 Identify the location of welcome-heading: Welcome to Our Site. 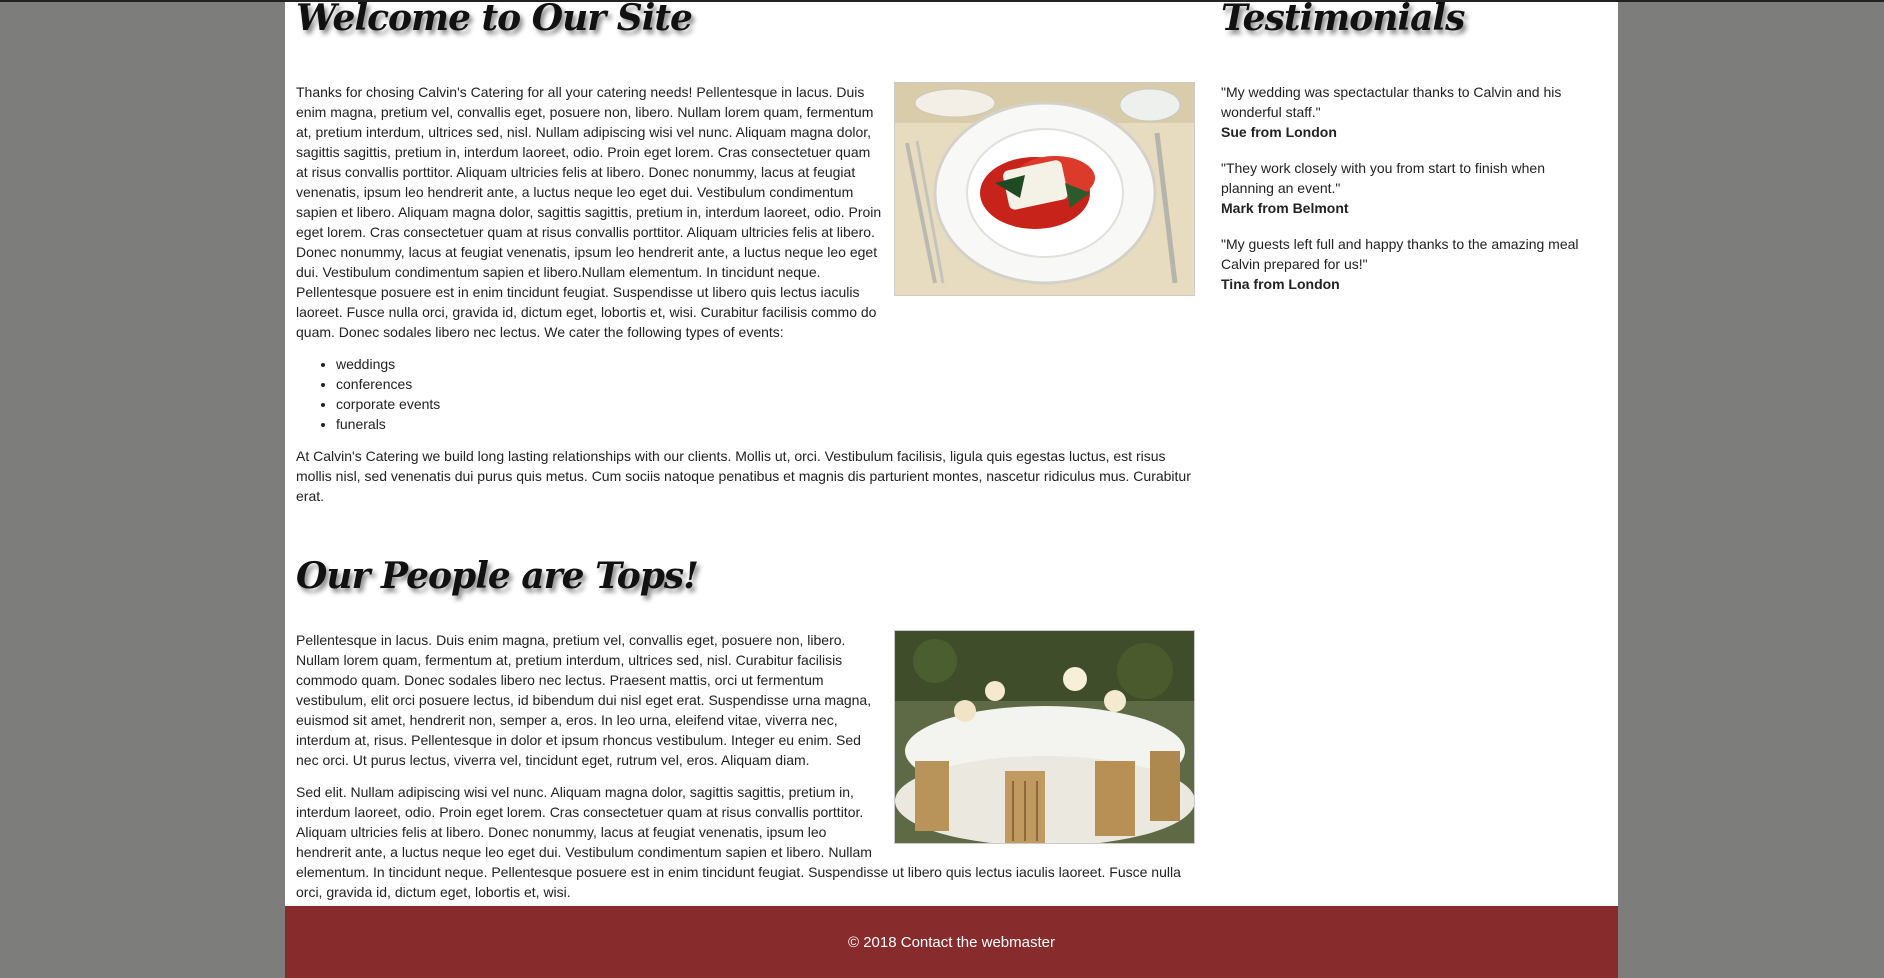
(494, 19).